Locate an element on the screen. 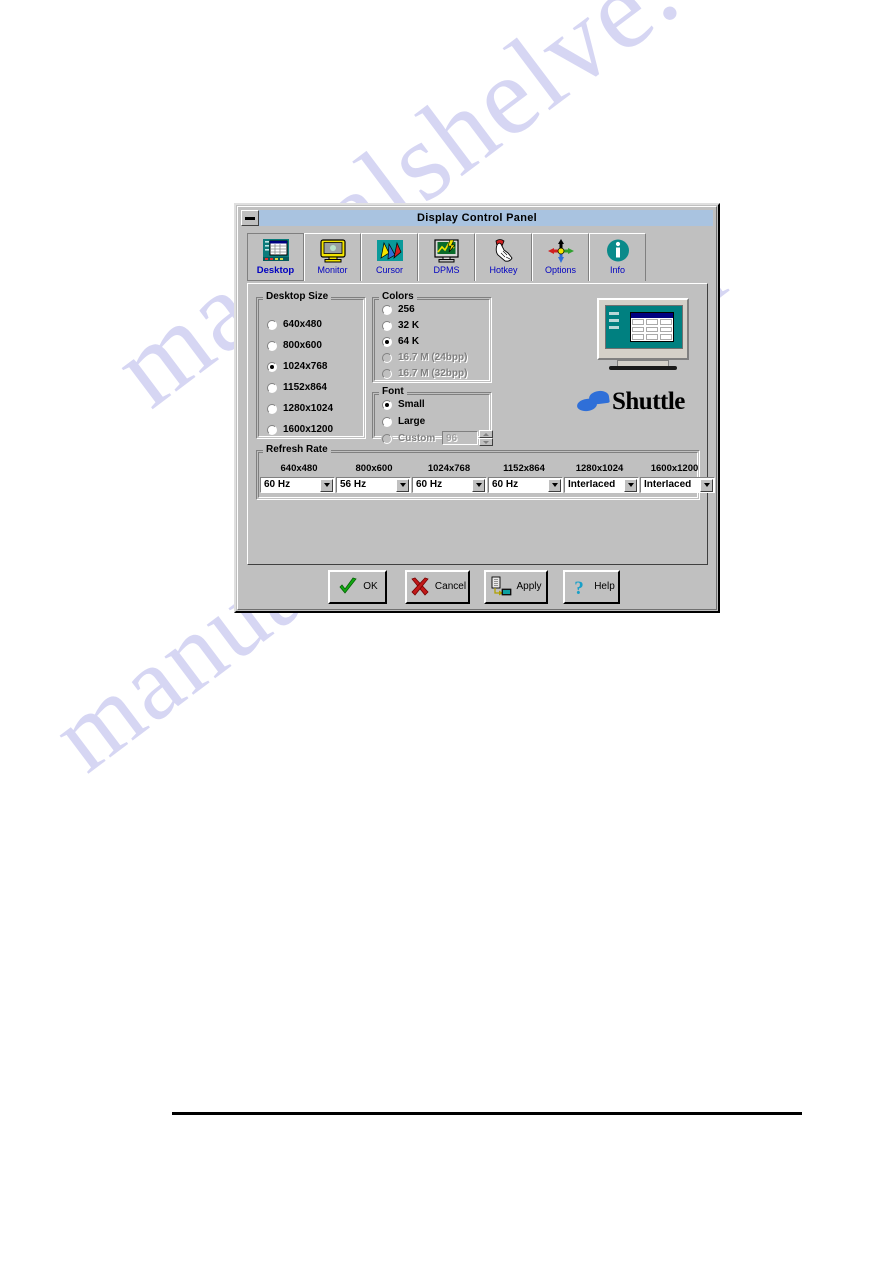  label-16m-32bpp: 16.7 M (32bpp) is located at coordinates (433, 373).